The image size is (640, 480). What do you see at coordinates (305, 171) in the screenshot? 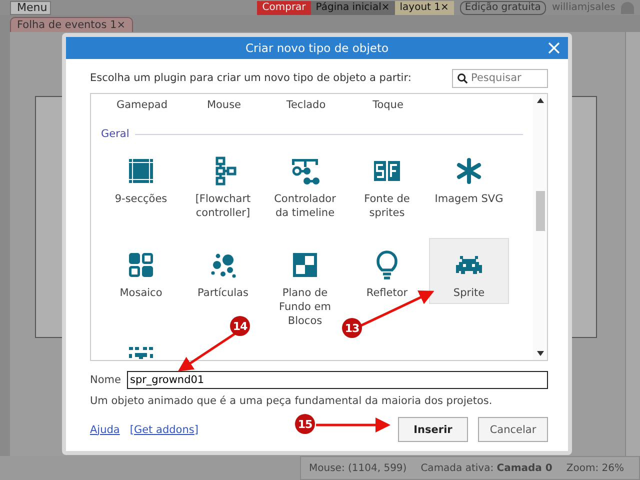
I see `timeline-icon` at bounding box center [305, 171].